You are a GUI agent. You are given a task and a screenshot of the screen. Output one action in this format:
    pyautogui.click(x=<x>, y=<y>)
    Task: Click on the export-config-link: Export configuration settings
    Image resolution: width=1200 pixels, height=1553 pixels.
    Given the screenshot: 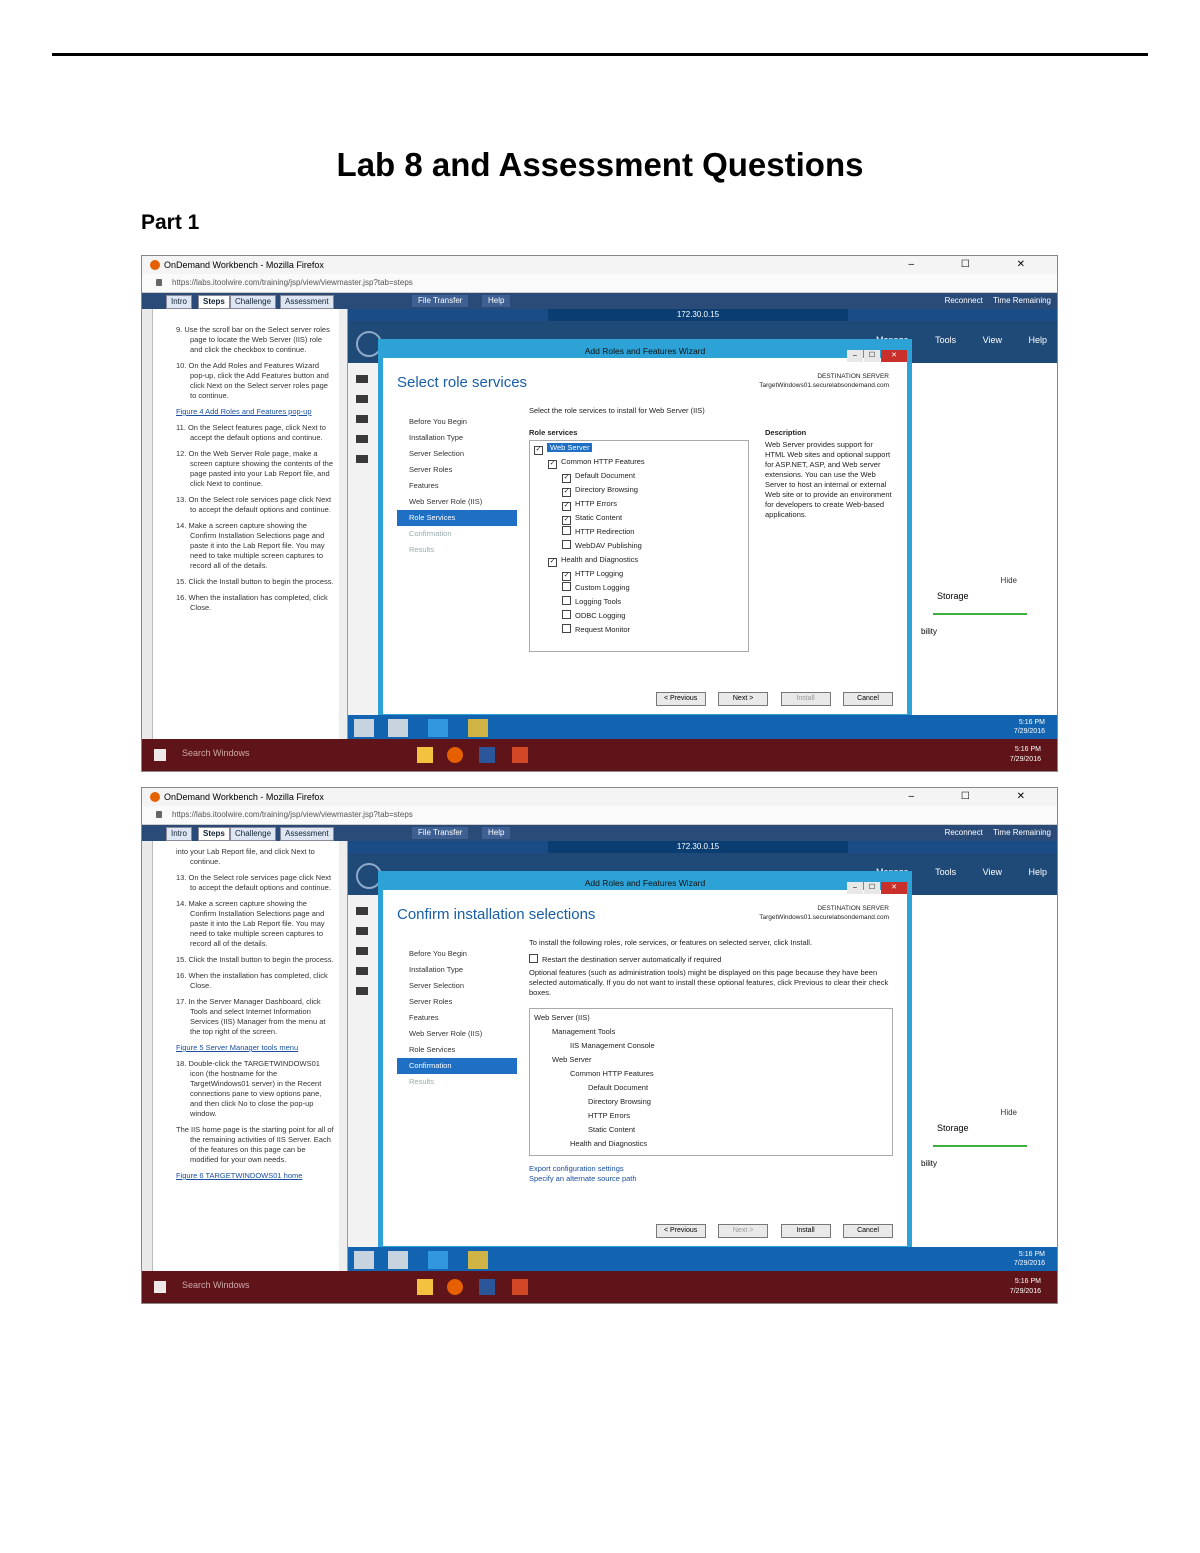 What is the action you would take?
    pyautogui.click(x=576, y=1168)
    